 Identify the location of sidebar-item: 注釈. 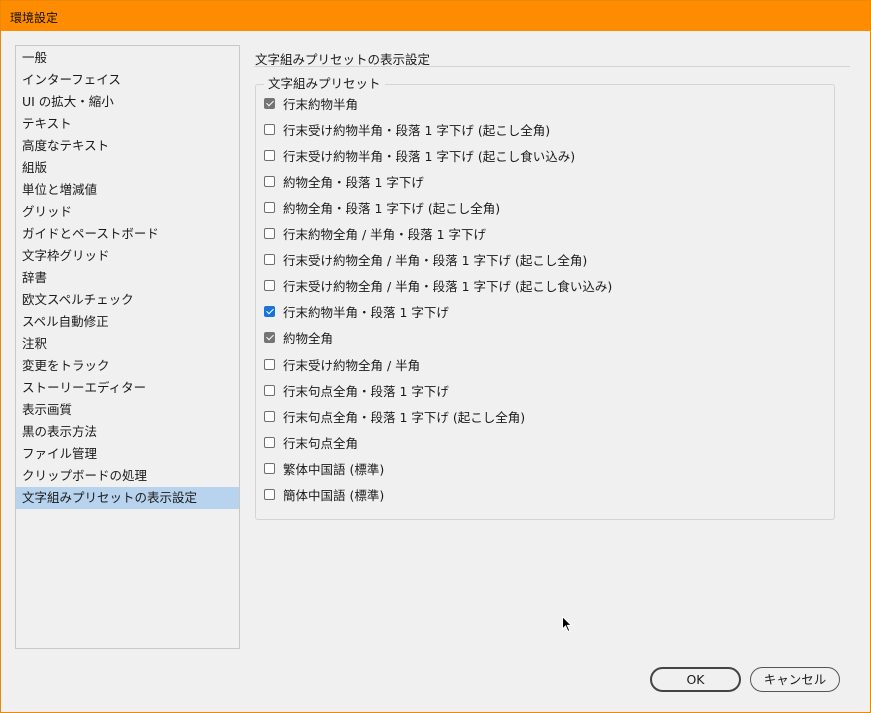
(127, 344).